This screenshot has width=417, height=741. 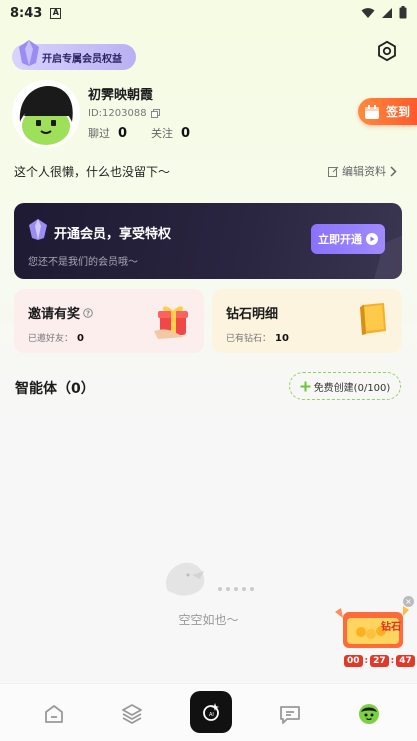 What do you see at coordinates (121, 95) in the screenshot?
I see `username: 初霁映朝霞` at bounding box center [121, 95].